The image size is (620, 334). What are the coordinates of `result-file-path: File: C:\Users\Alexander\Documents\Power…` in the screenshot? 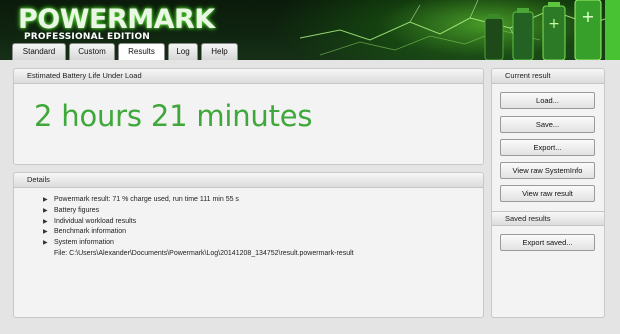 It's located at (204, 253).